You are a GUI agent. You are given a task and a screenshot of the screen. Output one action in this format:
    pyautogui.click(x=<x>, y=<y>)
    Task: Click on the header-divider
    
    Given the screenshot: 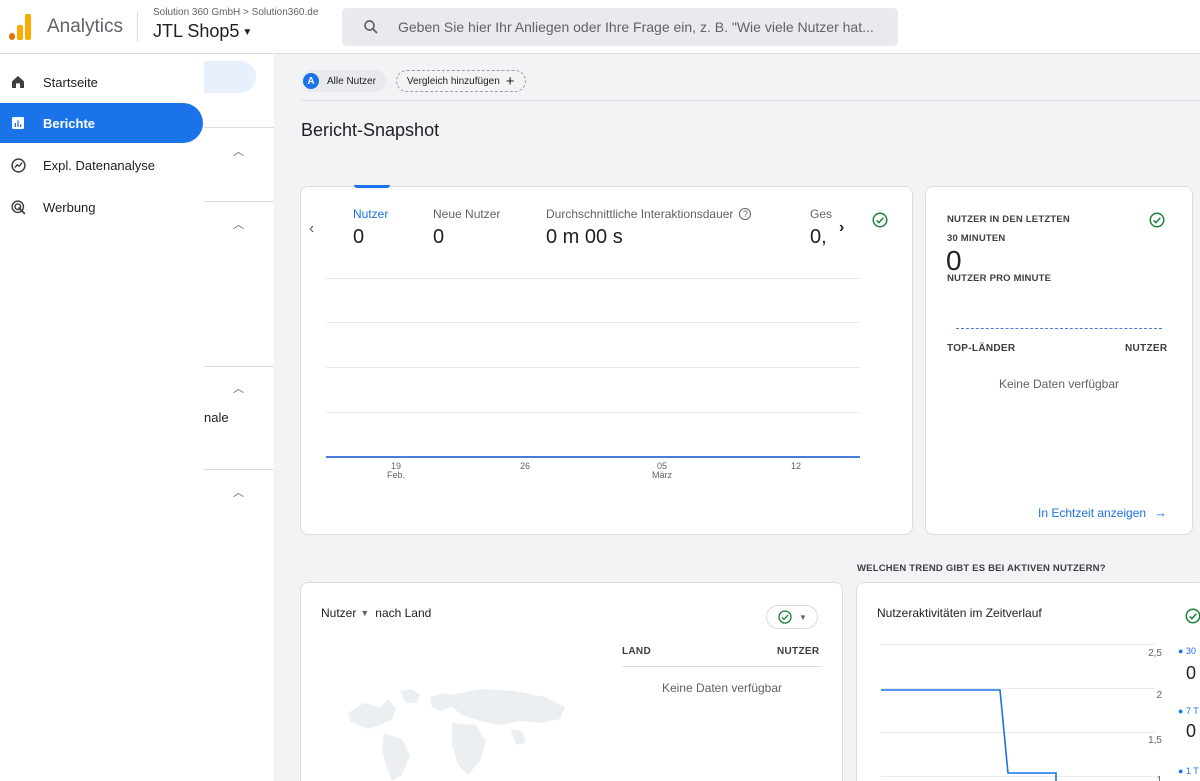 What is the action you would take?
    pyautogui.click(x=137, y=27)
    